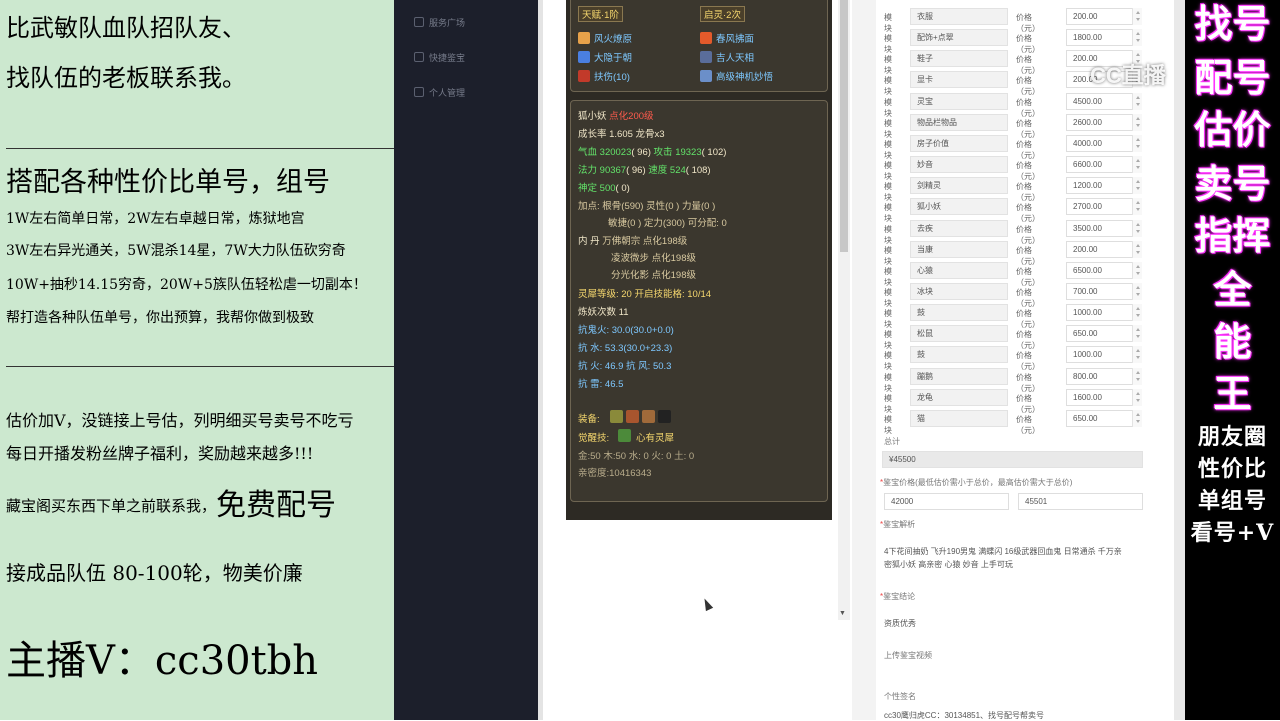  What do you see at coordinates (1104, 101) in the screenshot?
I see `price-input: 4500.00` at bounding box center [1104, 101].